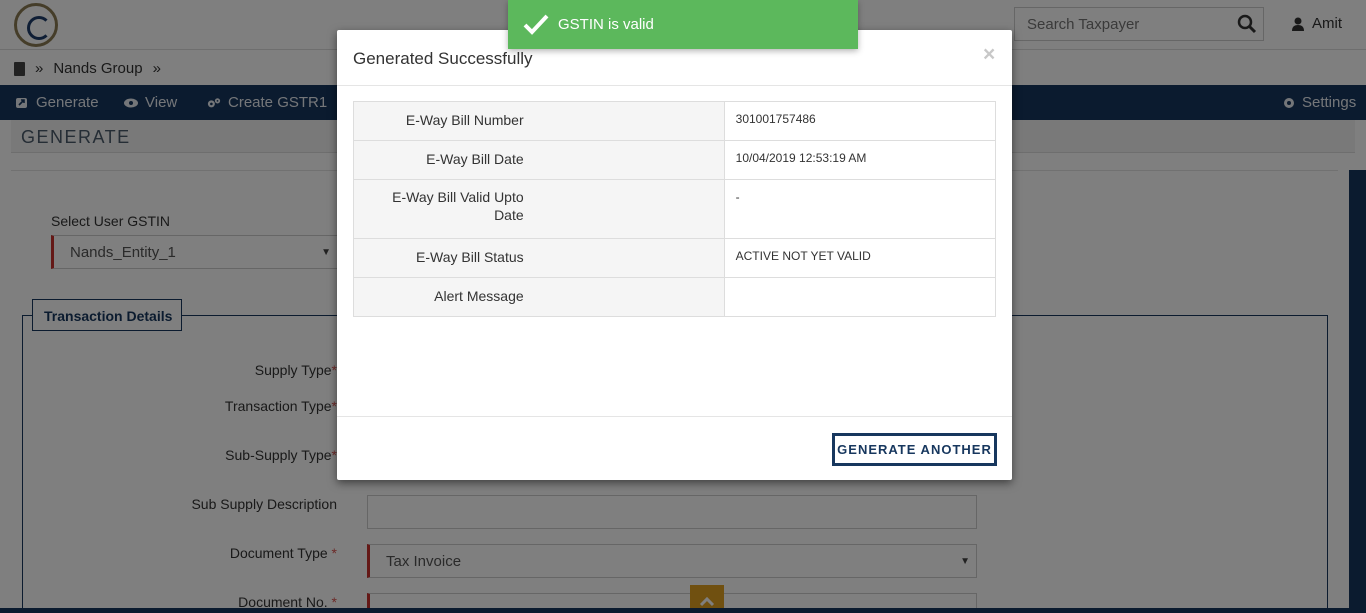 This screenshot has width=1366, height=613. What do you see at coordinates (443, 58) in the screenshot?
I see `modal-title: Generated Successfully` at bounding box center [443, 58].